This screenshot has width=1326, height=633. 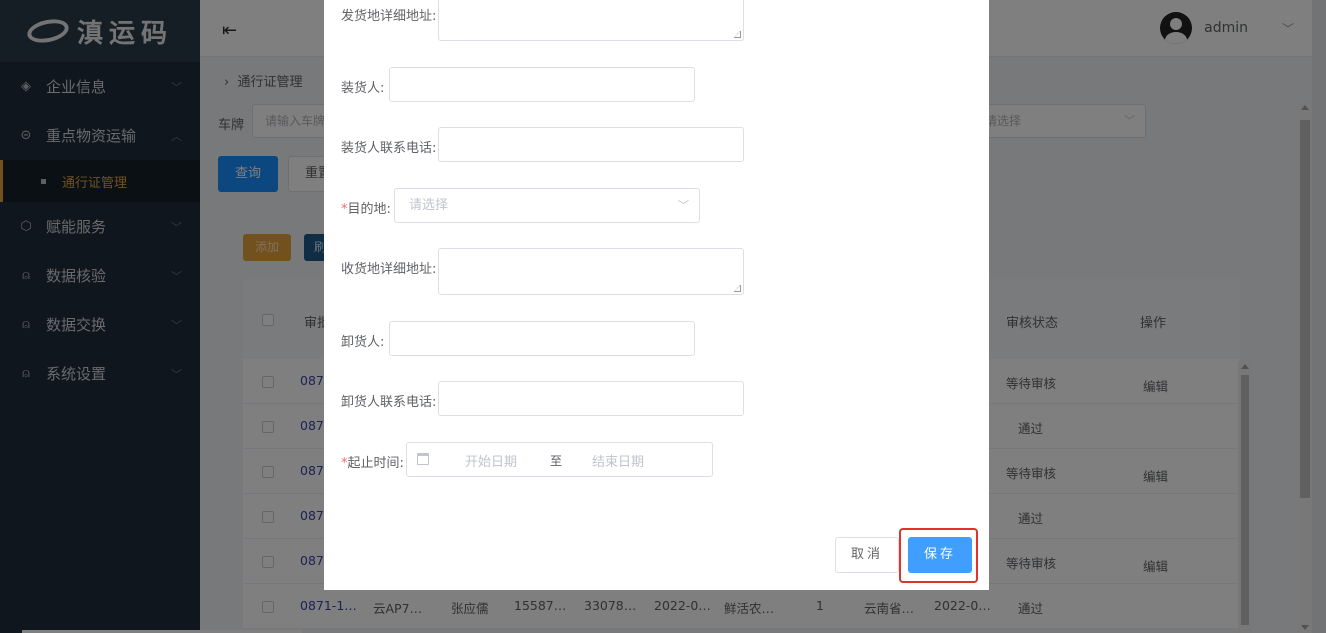 I want to click on destination-label: *目的地:, so click(x=366, y=207).